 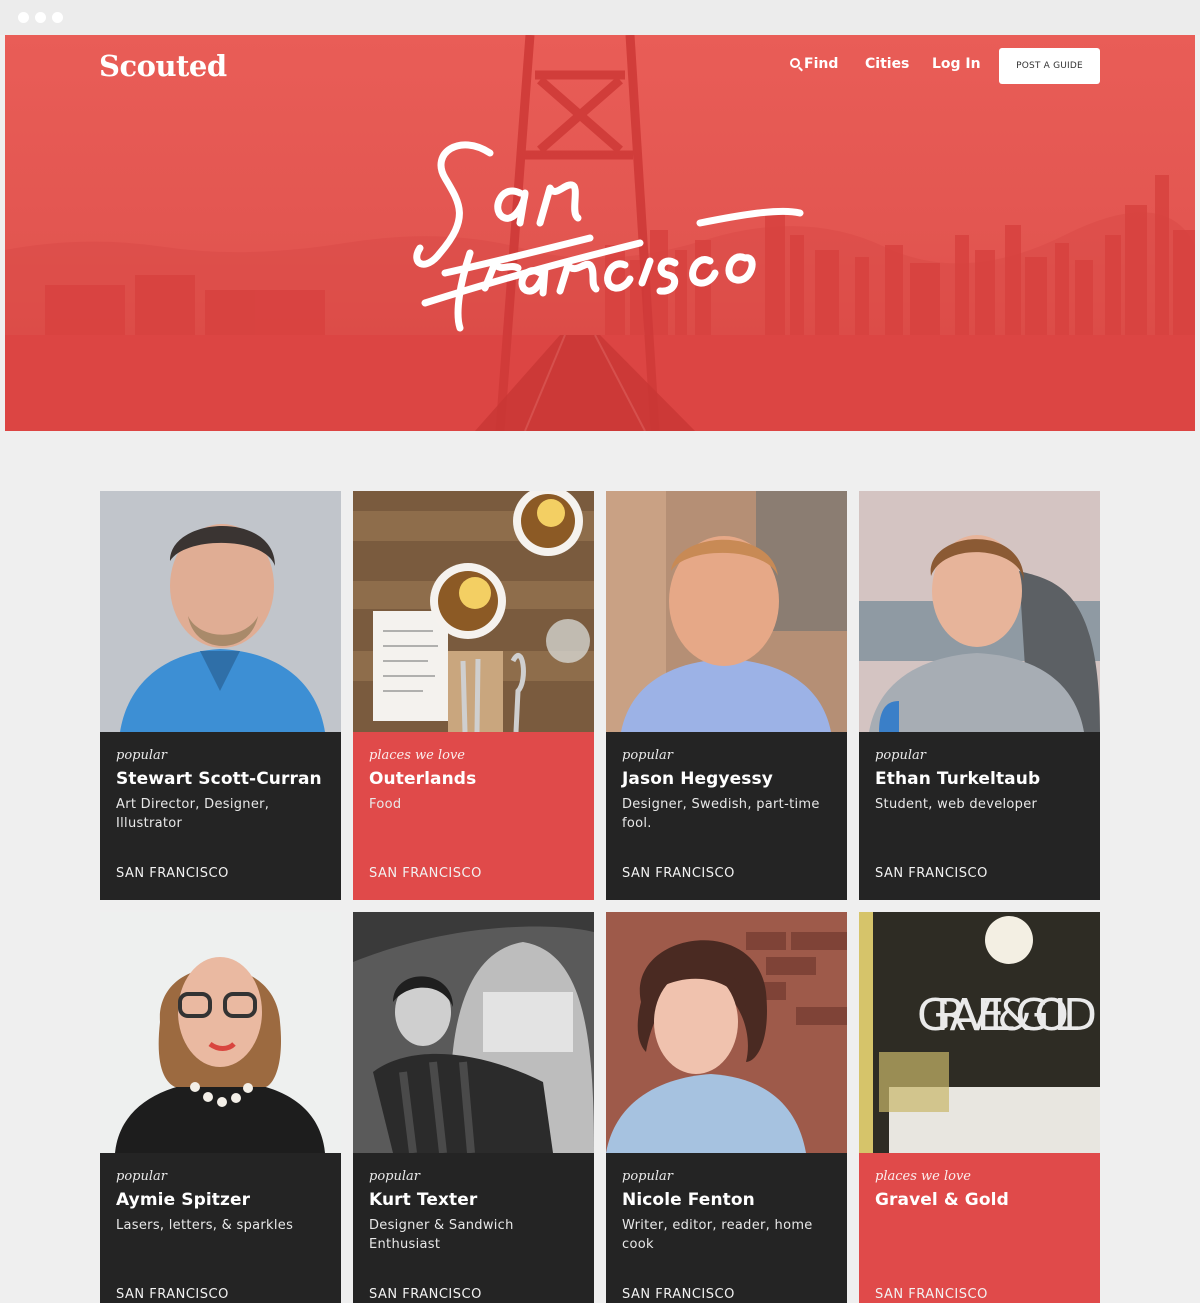 What do you see at coordinates (385, 804) in the screenshot?
I see `card-description: Food` at bounding box center [385, 804].